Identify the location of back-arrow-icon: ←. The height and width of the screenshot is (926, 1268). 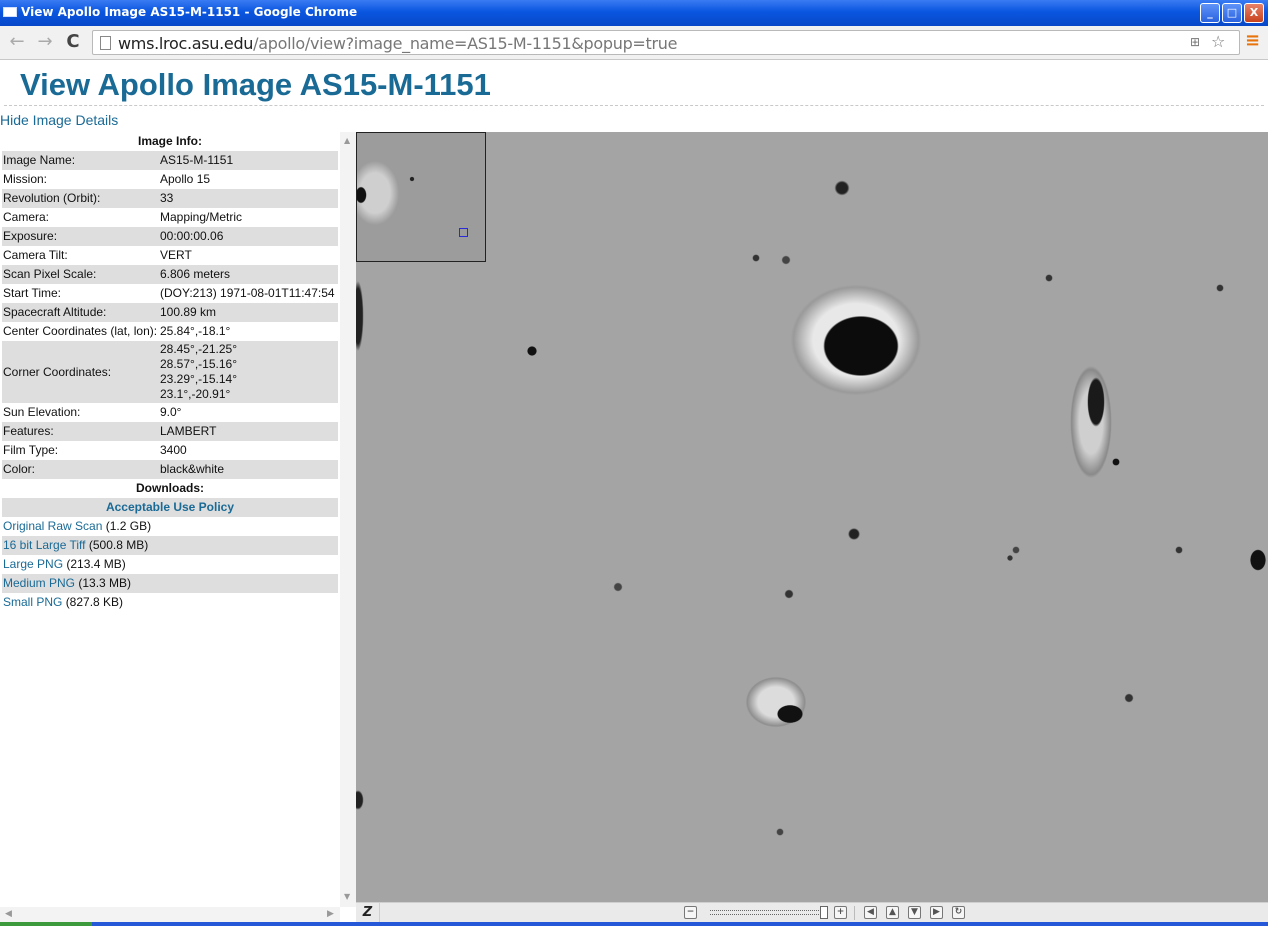
(17, 42).